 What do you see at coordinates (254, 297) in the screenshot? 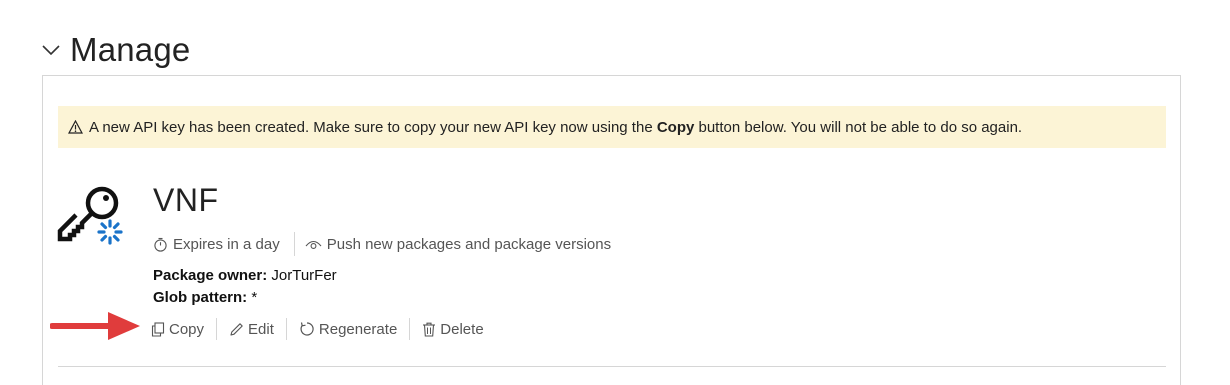
I see `glob-pattern-value: *` at bounding box center [254, 297].